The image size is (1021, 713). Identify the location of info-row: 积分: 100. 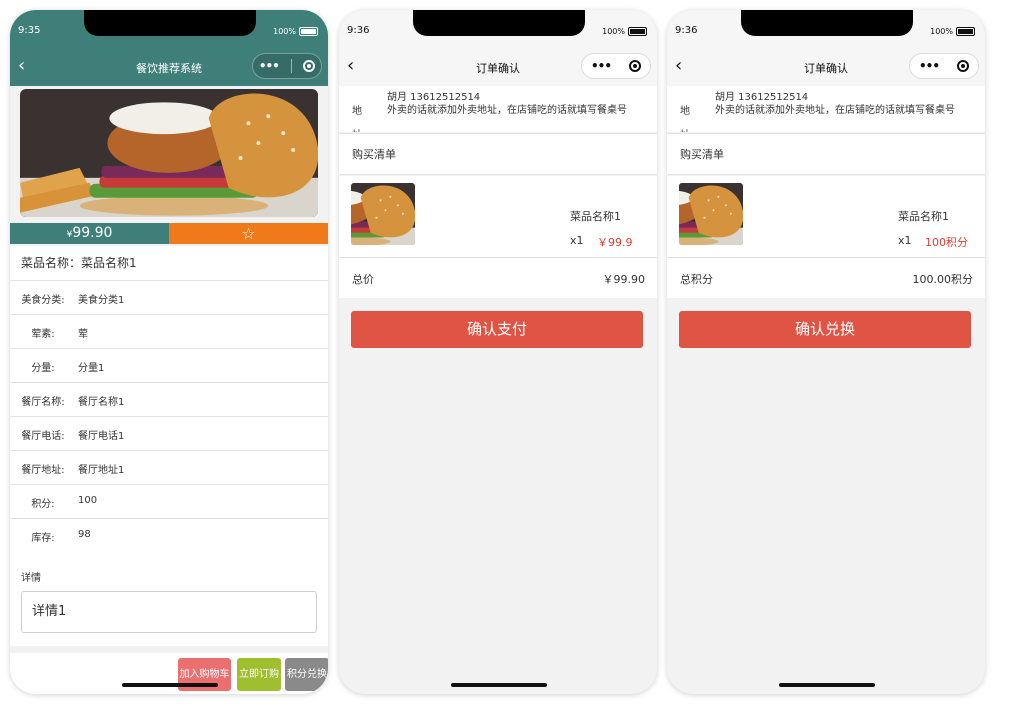
(169, 502).